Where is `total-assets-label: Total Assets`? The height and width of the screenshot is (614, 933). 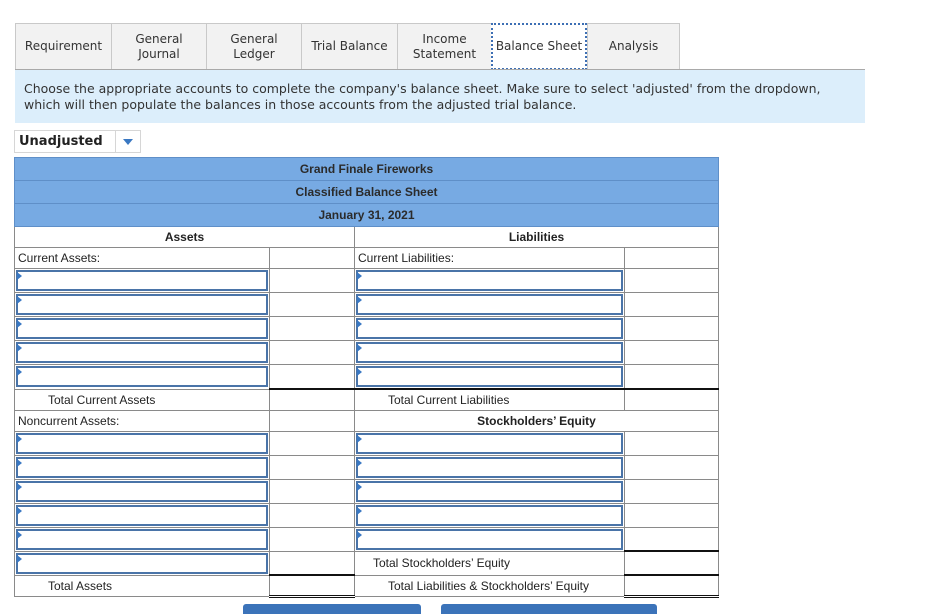 total-assets-label: Total Assets is located at coordinates (142, 585).